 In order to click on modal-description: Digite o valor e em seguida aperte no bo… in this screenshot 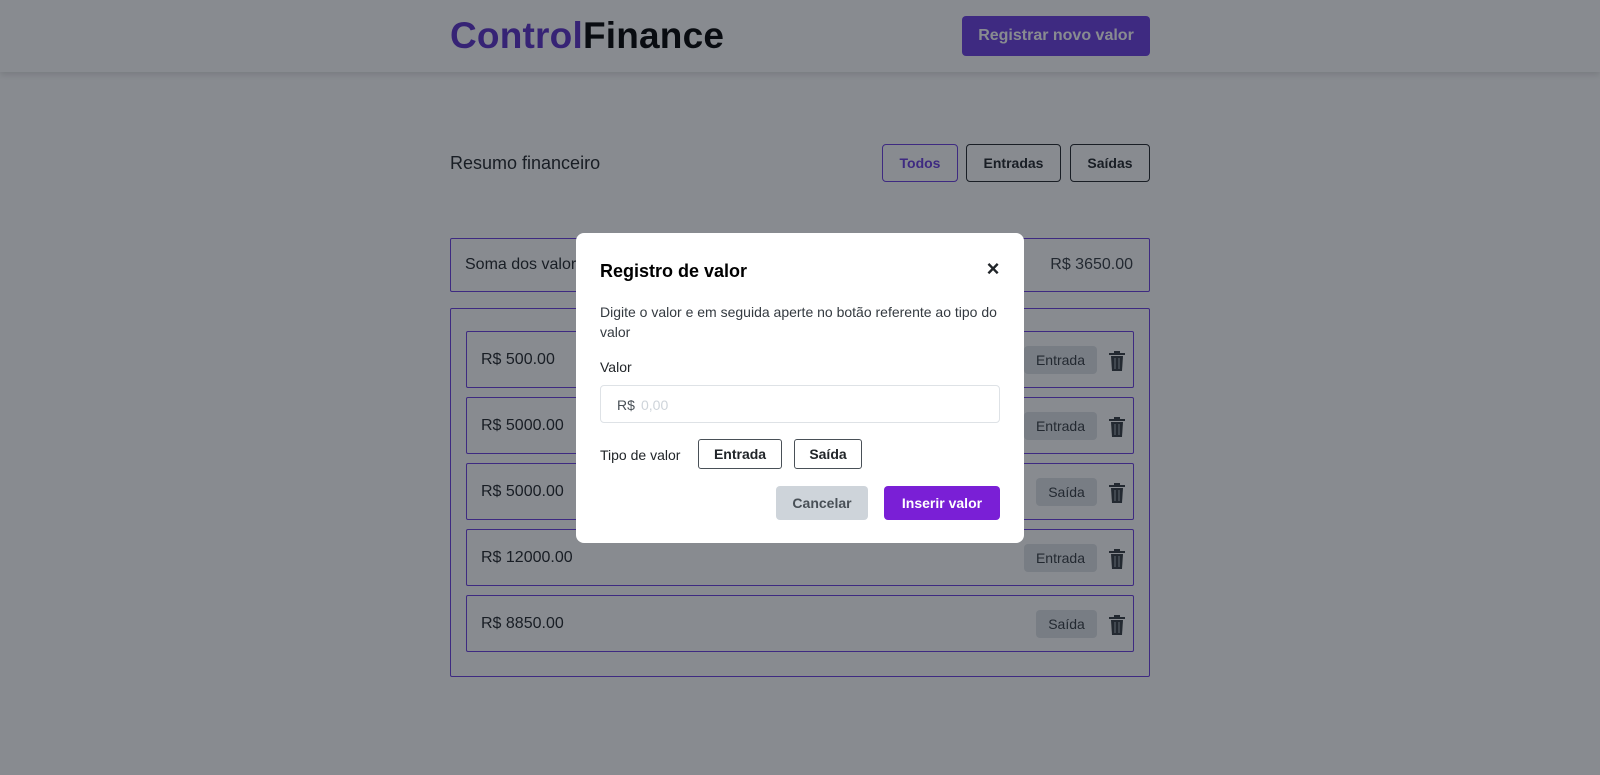, I will do `click(798, 322)`.